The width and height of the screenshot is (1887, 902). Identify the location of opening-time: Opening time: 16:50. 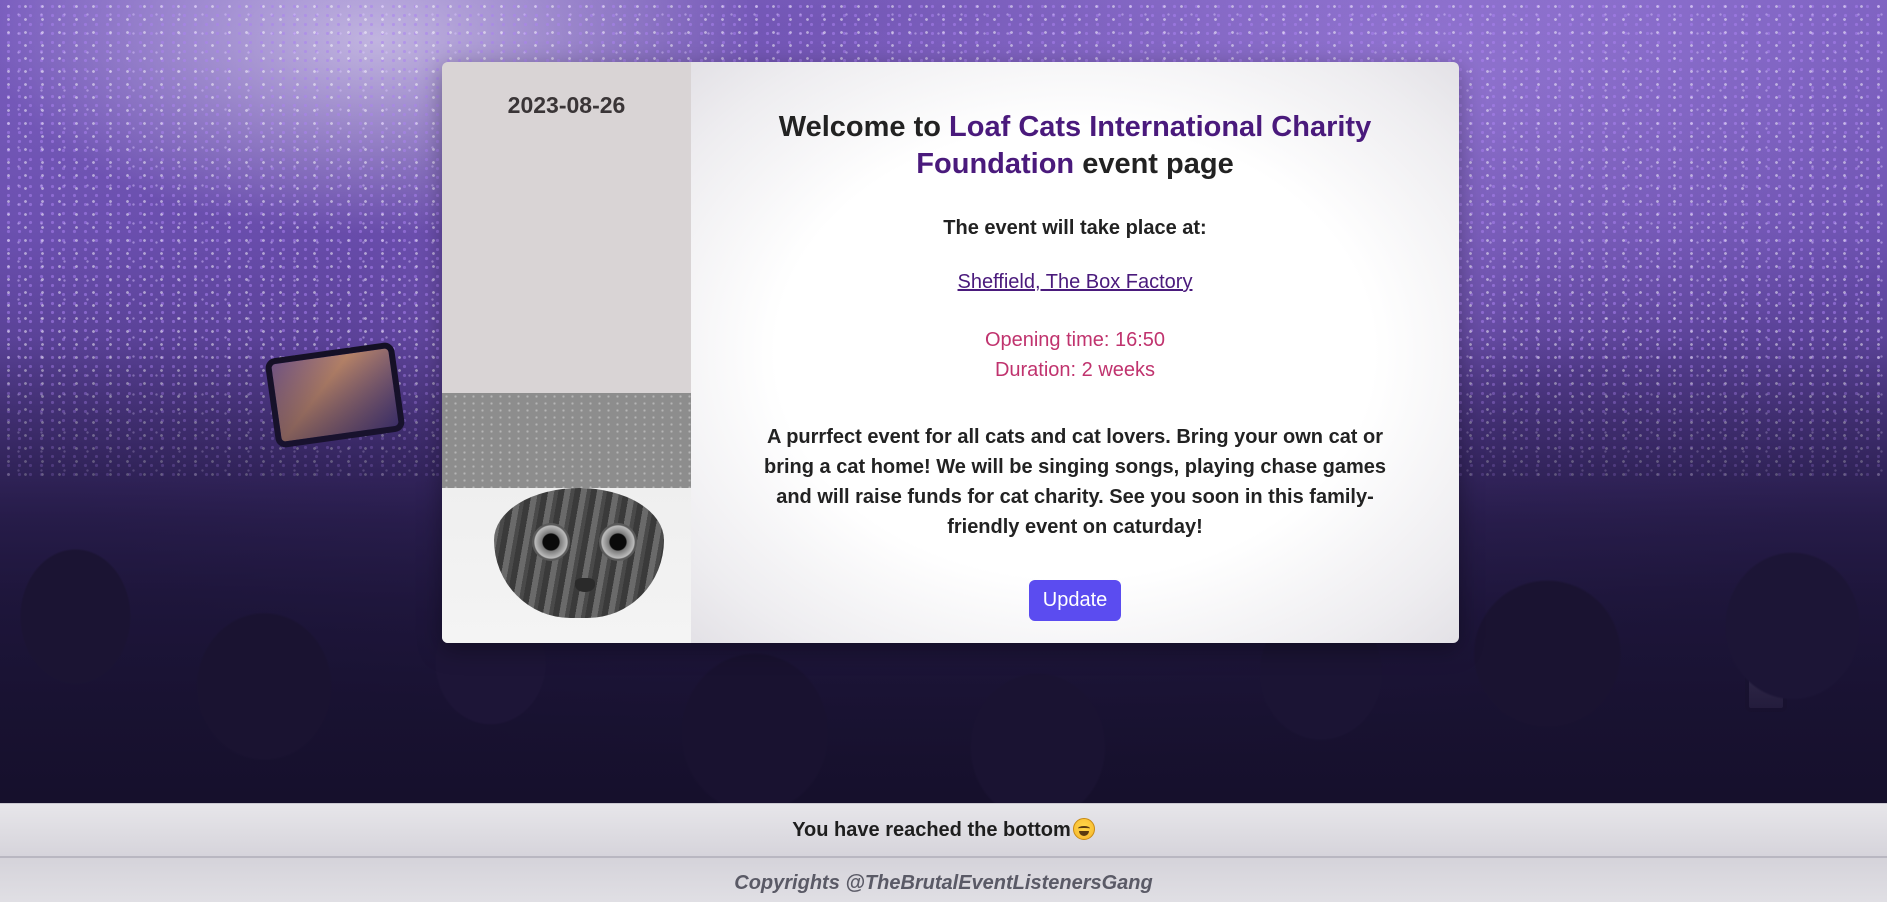
(1075, 340).